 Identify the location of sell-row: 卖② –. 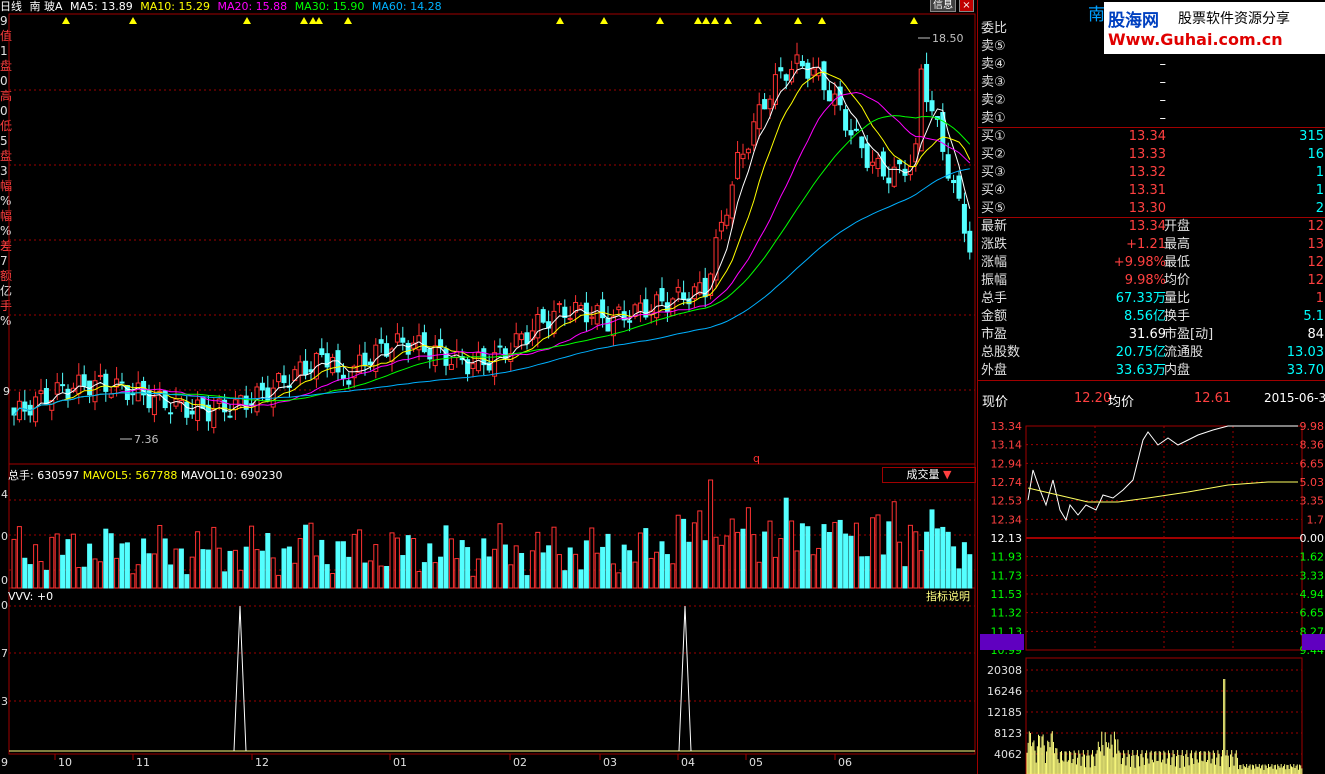
(1151, 101).